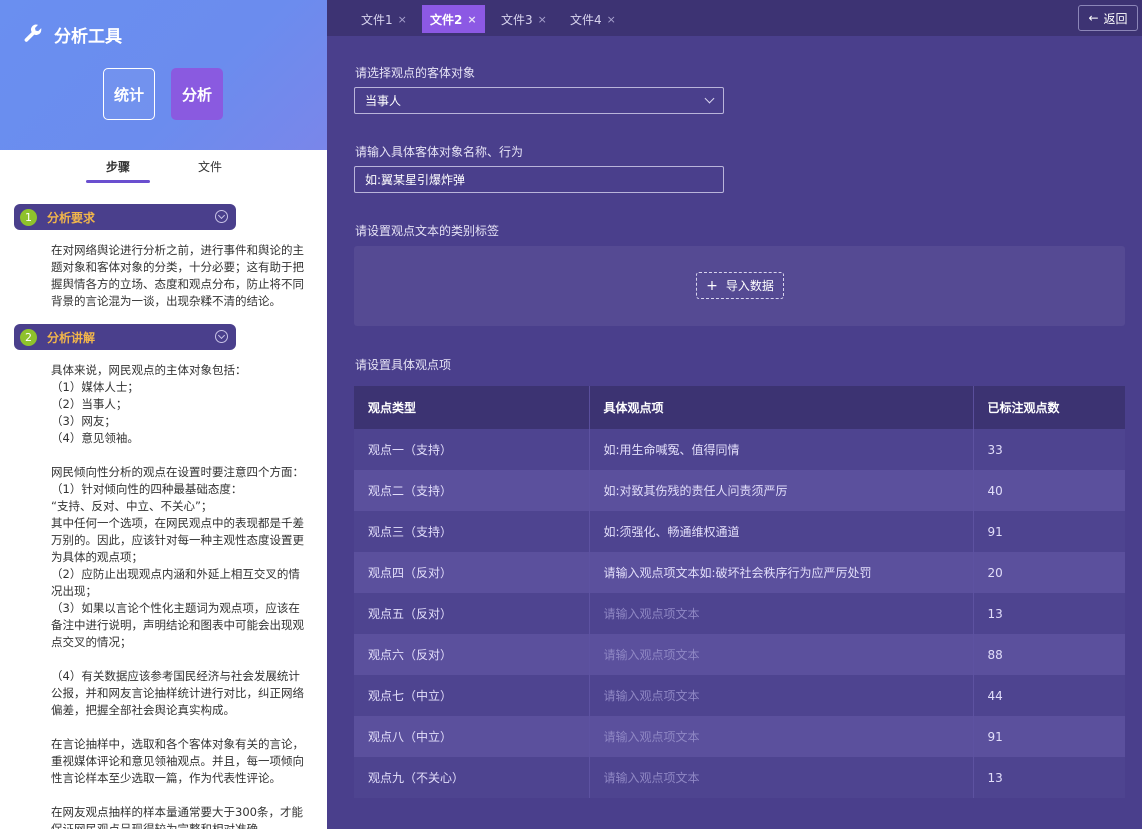 This screenshot has height=829, width=1142. I want to click on app-title-text: 分析工具, so click(88, 37).